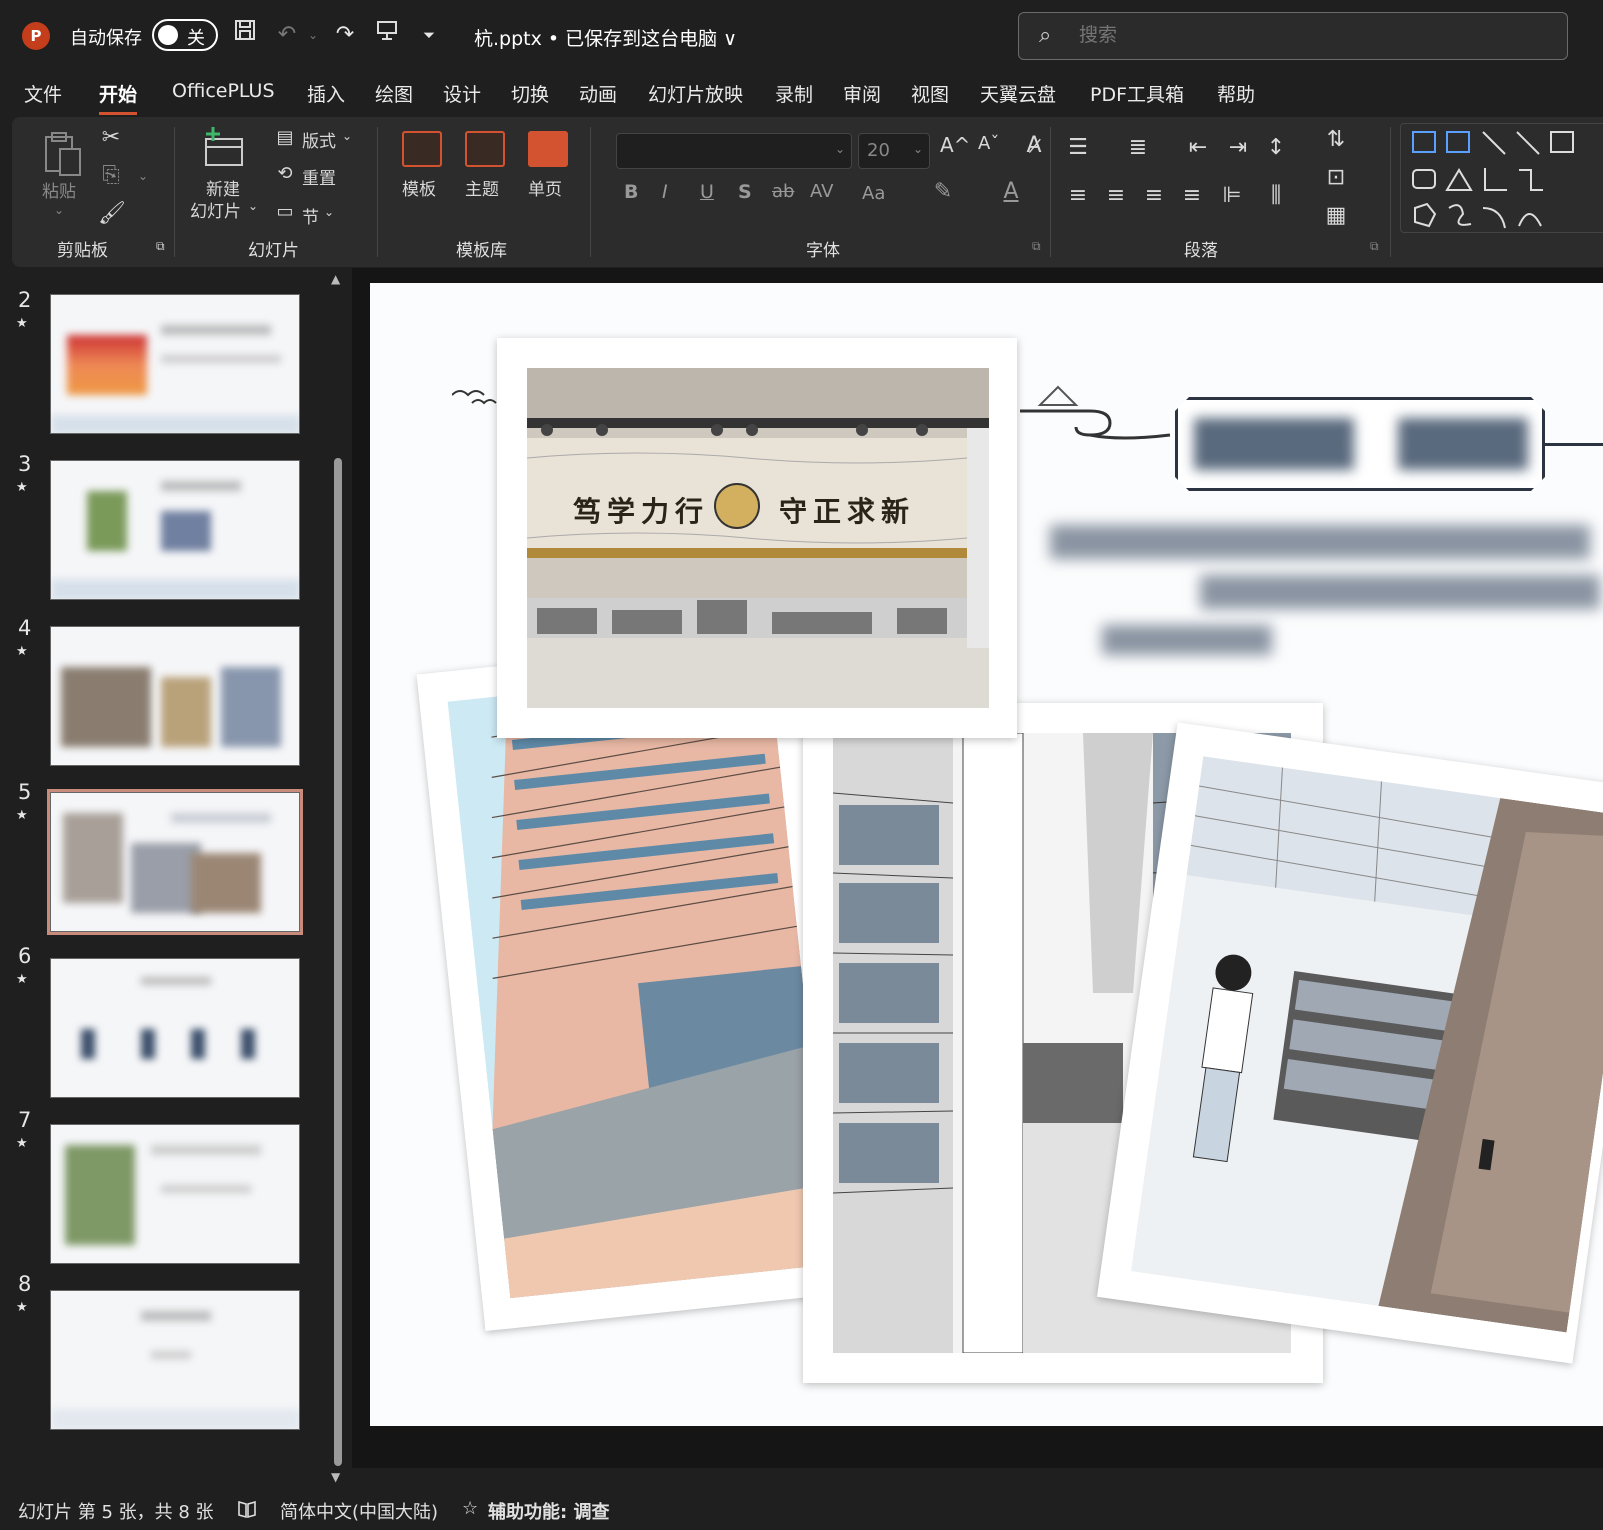  Describe the element at coordinates (530, 93) in the screenshot. I see `tab-transitions: 切换` at that location.